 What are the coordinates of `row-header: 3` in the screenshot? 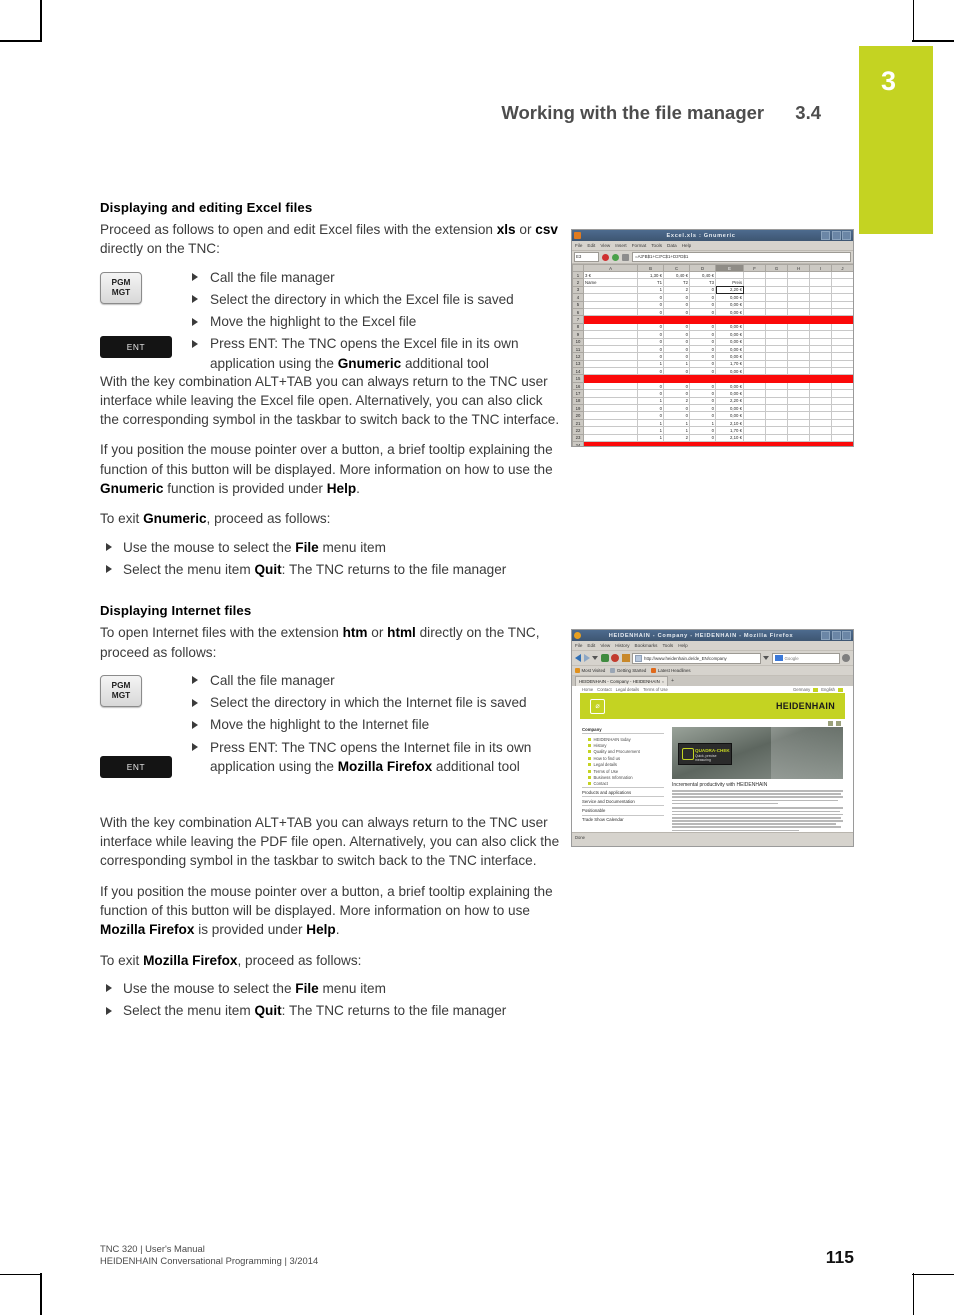 It's located at (578, 290).